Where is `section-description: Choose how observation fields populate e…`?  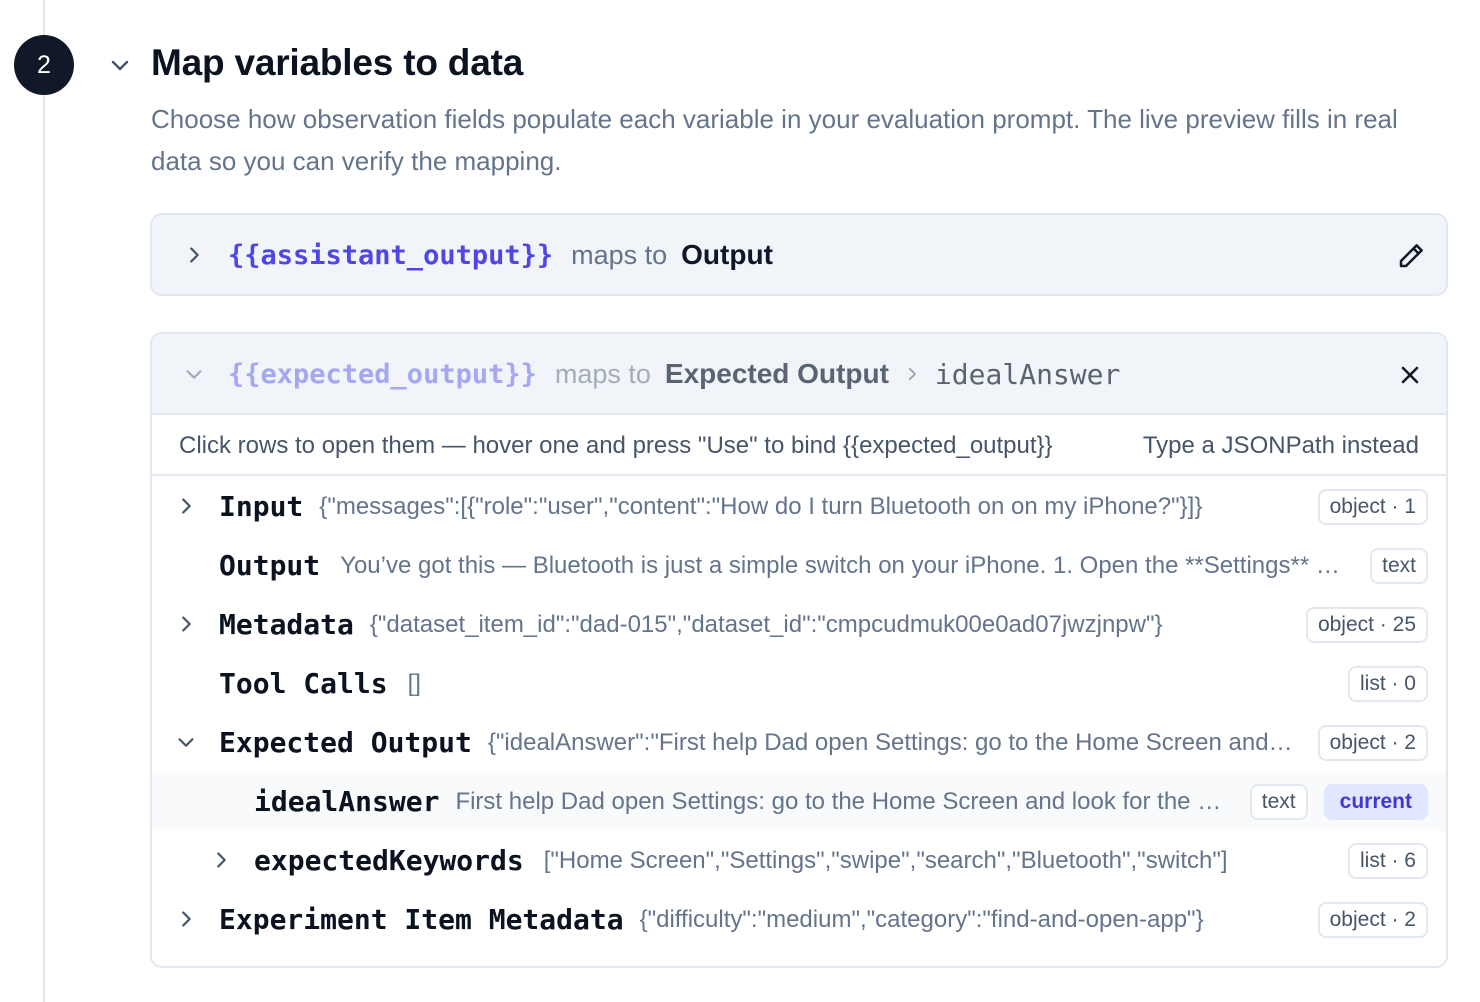 section-description: Choose how observation fields populate e… is located at coordinates (774, 140).